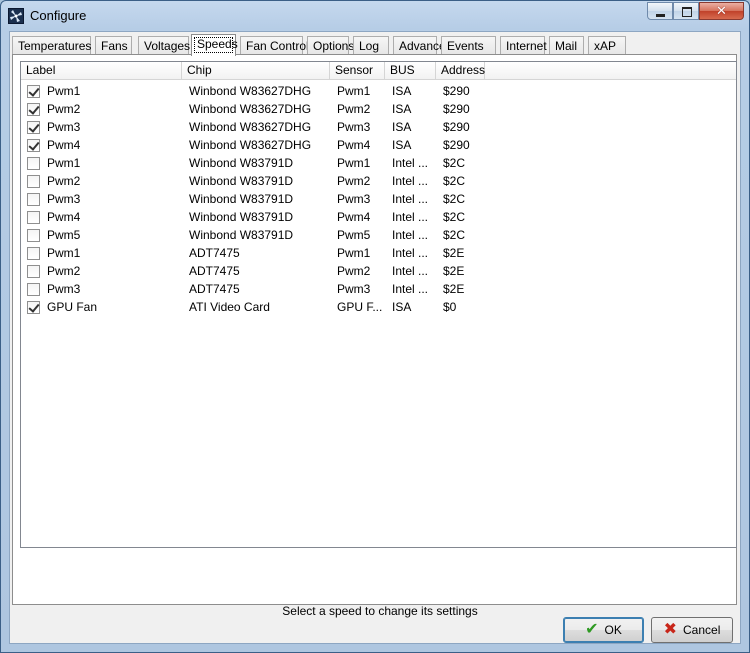 The image size is (750, 653). What do you see at coordinates (592, 629) in the screenshot?
I see `checkmark-icon: ✔` at bounding box center [592, 629].